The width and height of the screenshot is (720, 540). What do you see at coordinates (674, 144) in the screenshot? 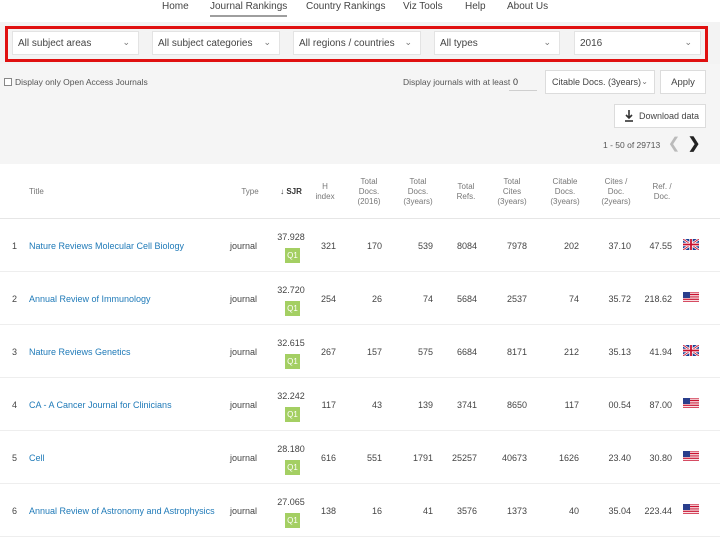
I see `previous-page-icon: ❮` at bounding box center [674, 144].